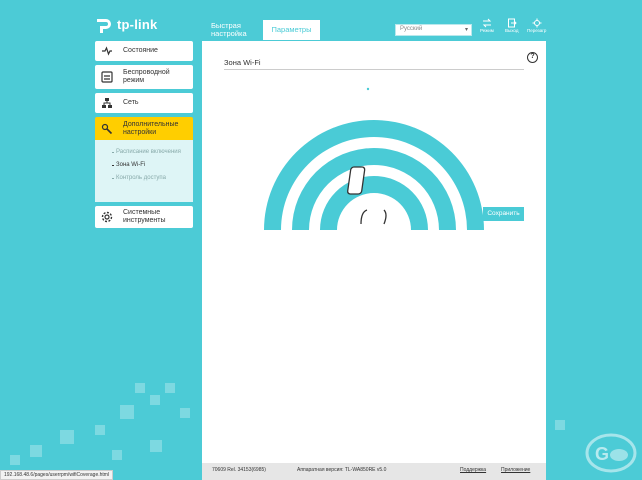 Image resolution: width=642 pixels, height=480 pixels. I want to click on system-tools-icon, so click(107, 217).